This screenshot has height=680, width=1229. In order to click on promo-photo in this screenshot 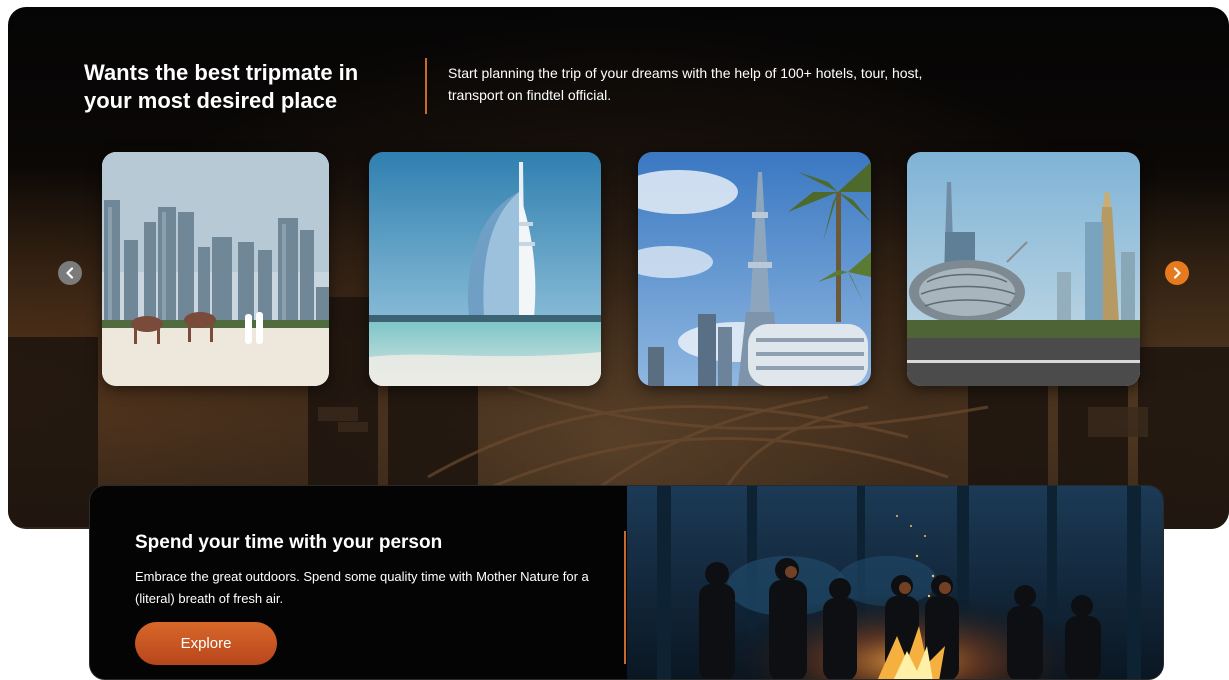, I will do `click(895, 582)`.